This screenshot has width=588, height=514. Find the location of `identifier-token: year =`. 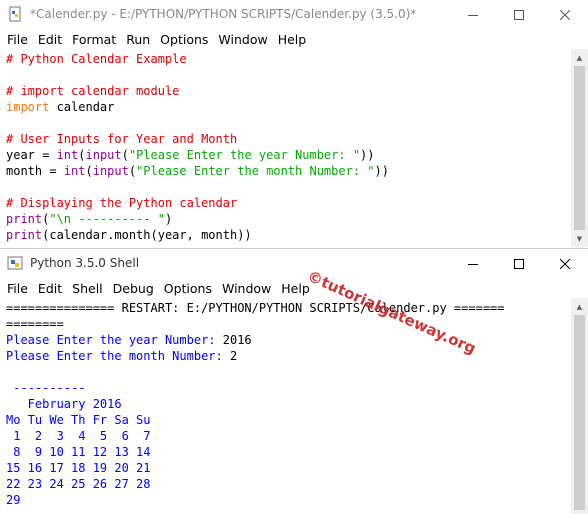

identifier-token: year = is located at coordinates (31, 155).